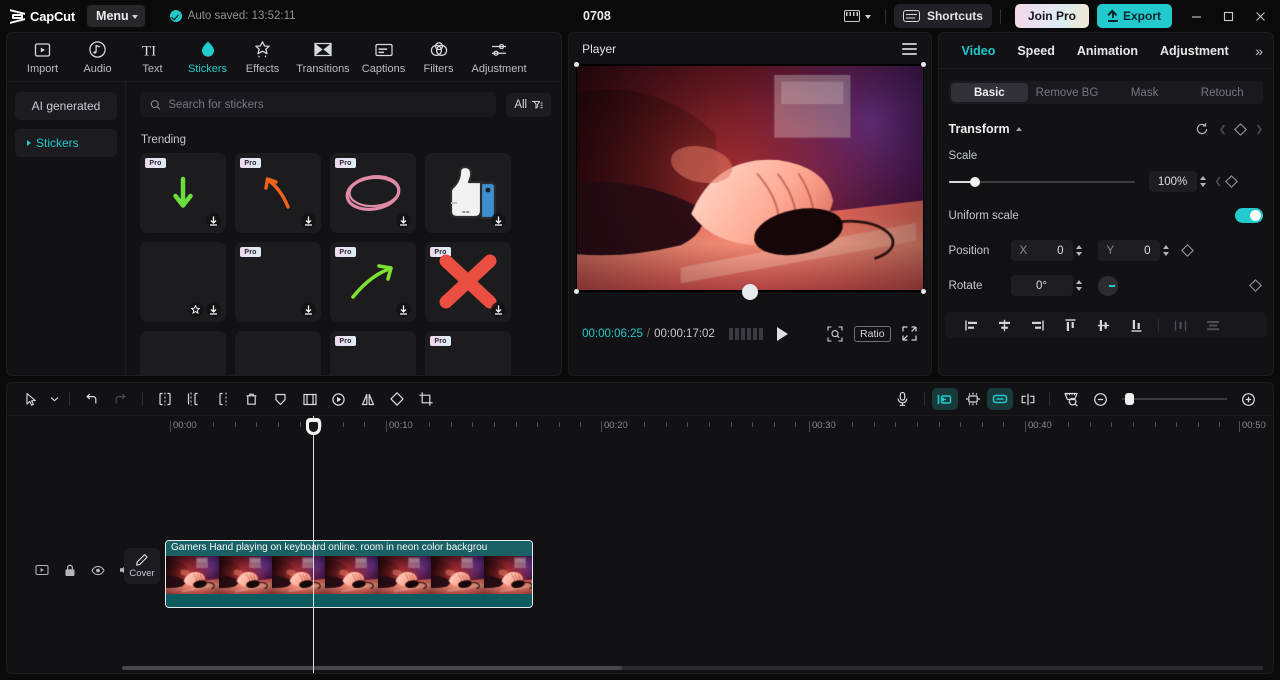 The width and height of the screenshot is (1280, 680). What do you see at coordinates (1027, 399) in the screenshot?
I see `split-marker-icon` at bounding box center [1027, 399].